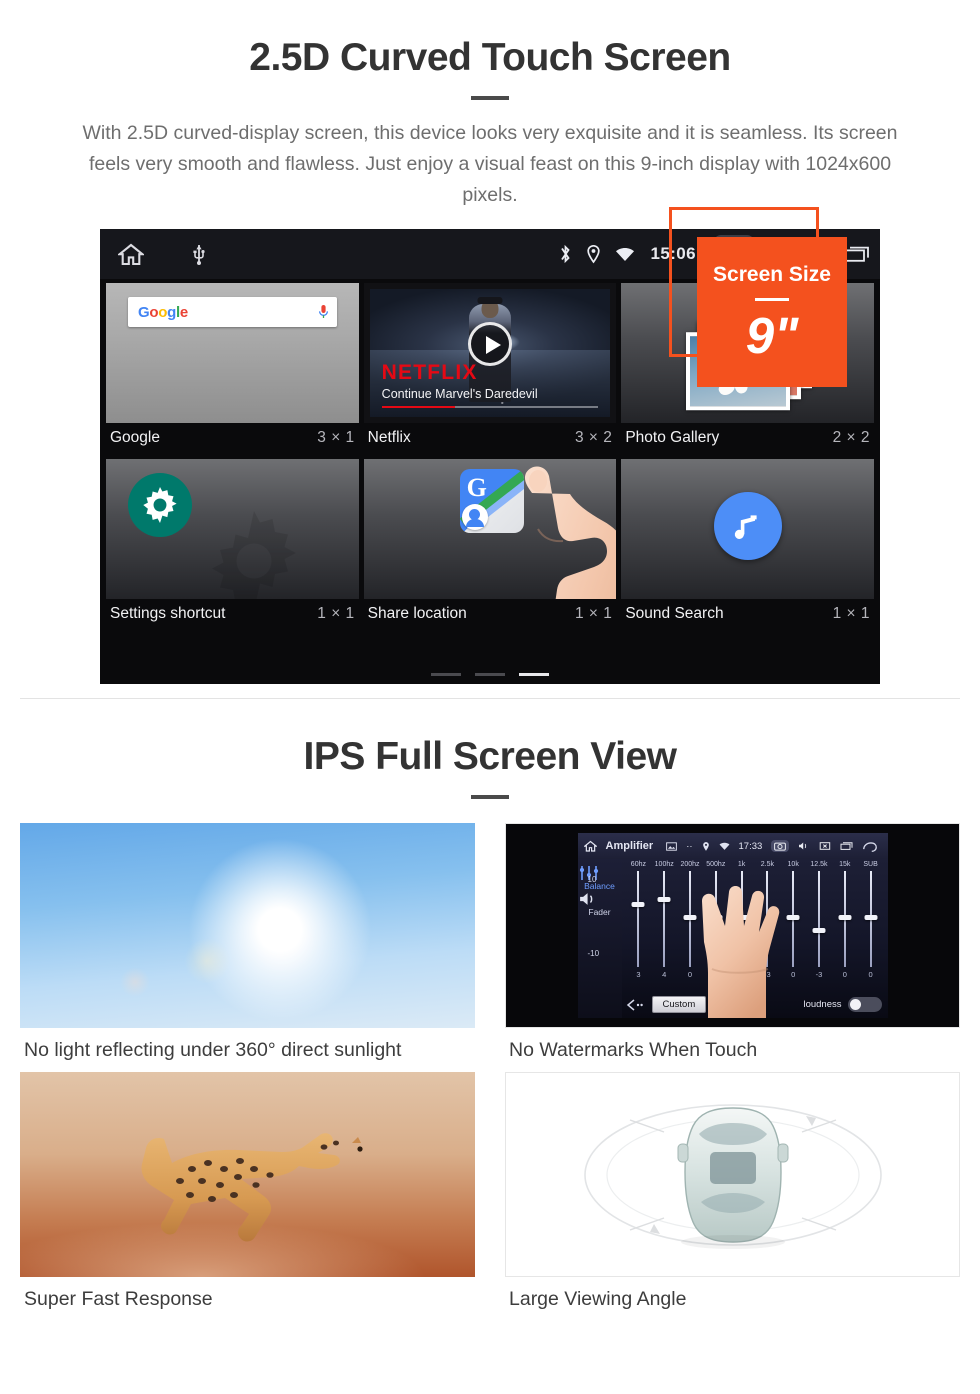 This screenshot has width=980, height=1394. I want to click on eq-band-value: 0, so click(870, 974).